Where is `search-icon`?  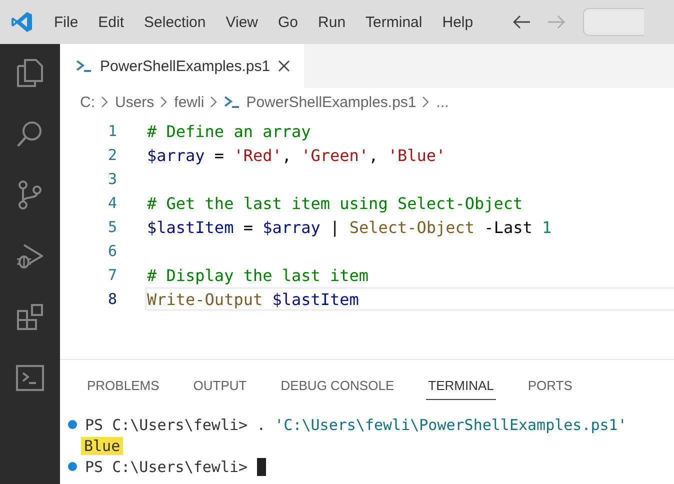
search-icon is located at coordinates (30, 134).